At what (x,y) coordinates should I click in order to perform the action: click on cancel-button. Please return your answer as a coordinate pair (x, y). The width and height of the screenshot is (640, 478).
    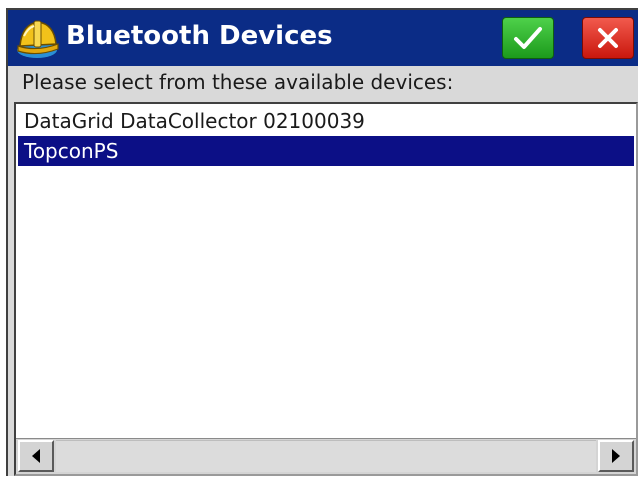
    Looking at the image, I should click on (608, 38).